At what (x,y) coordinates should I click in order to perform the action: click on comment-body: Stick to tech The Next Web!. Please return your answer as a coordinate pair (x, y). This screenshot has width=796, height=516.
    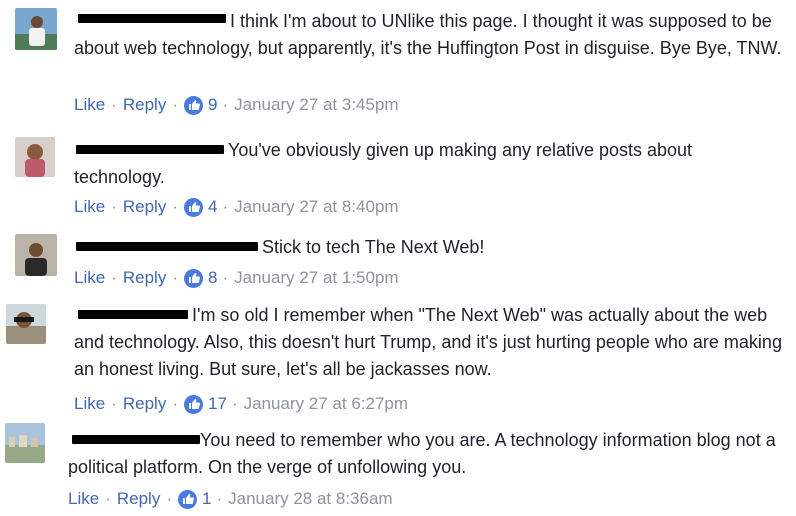
    Looking at the image, I should click on (428, 247).